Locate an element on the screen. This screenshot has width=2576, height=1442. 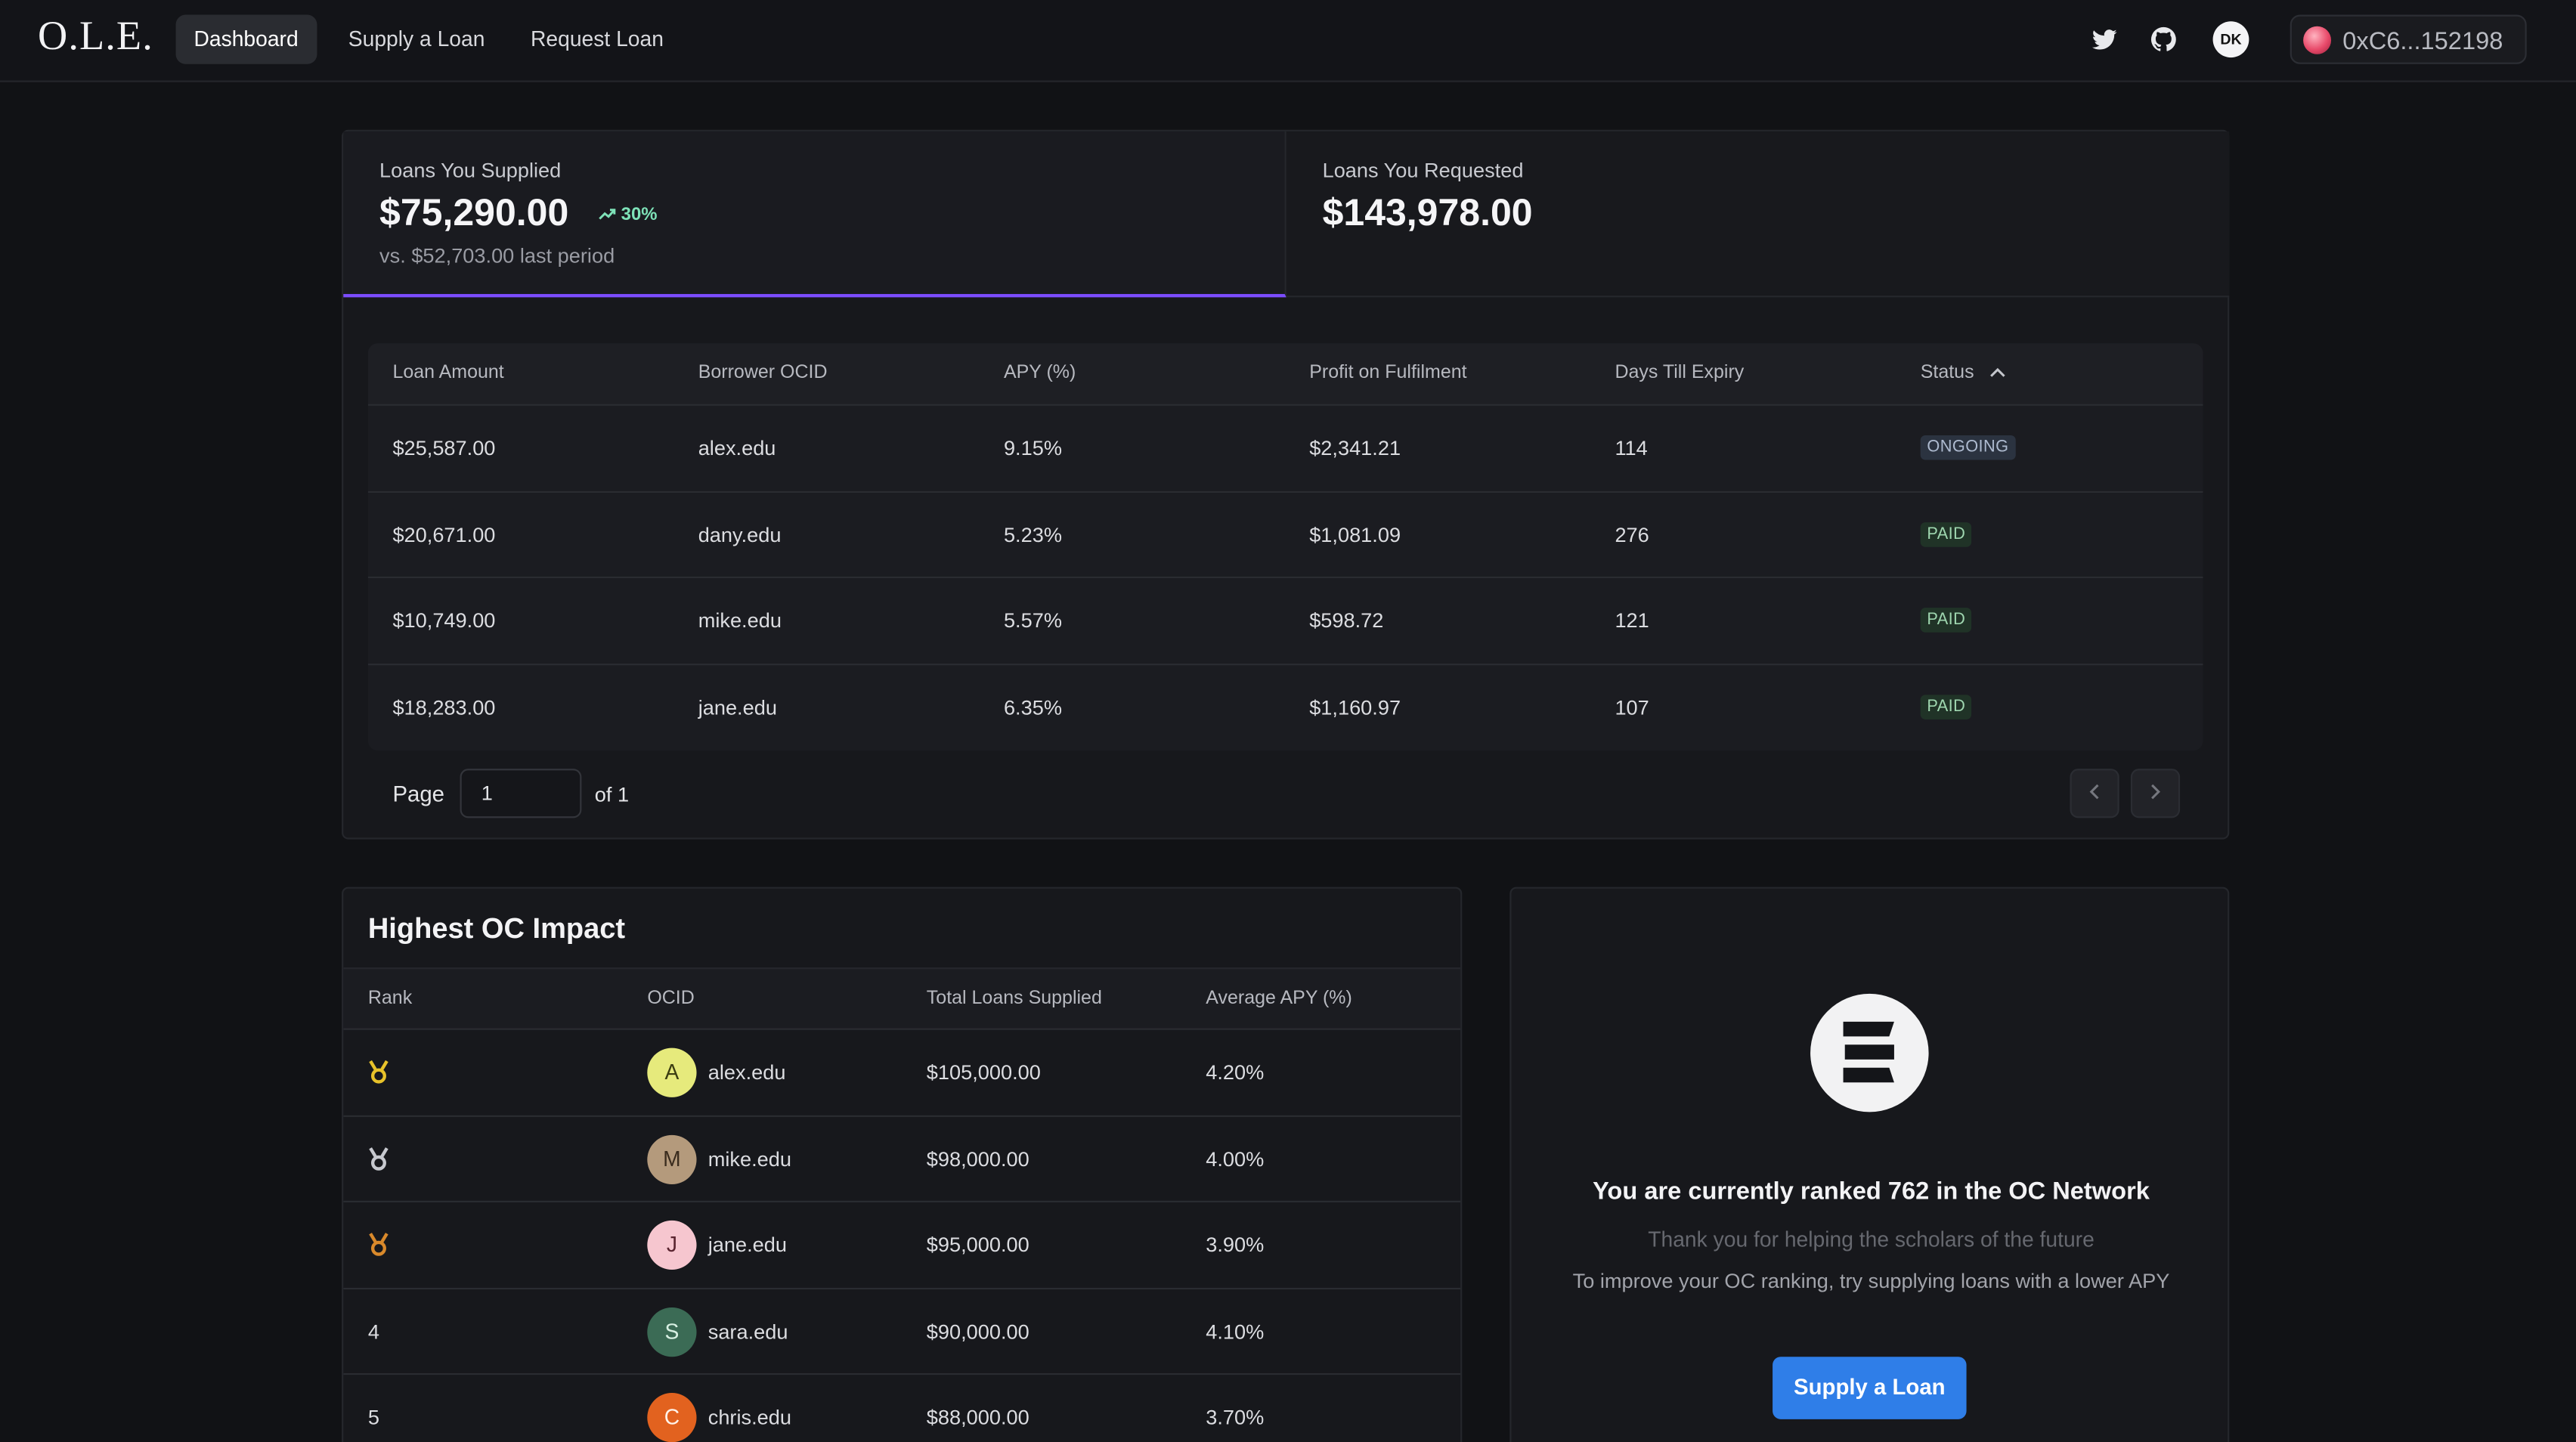
cell-average-apy: 4.10% is located at coordinates (1235, 1332).